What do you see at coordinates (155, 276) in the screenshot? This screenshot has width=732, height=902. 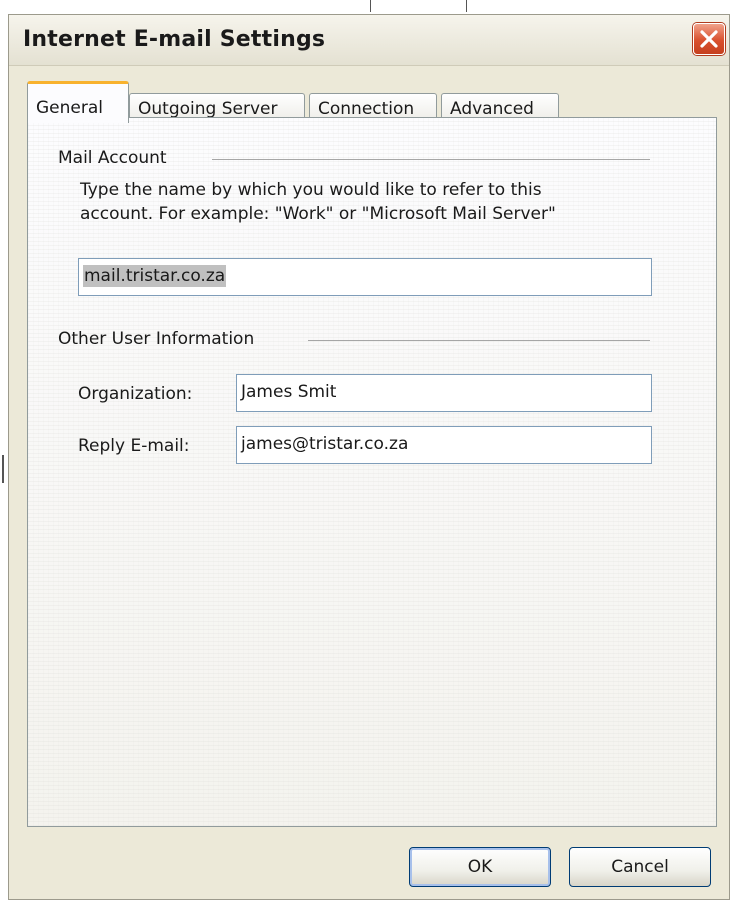 I see `account-name-value: mail.tristar.co.za` at bounding box center [155, 276].